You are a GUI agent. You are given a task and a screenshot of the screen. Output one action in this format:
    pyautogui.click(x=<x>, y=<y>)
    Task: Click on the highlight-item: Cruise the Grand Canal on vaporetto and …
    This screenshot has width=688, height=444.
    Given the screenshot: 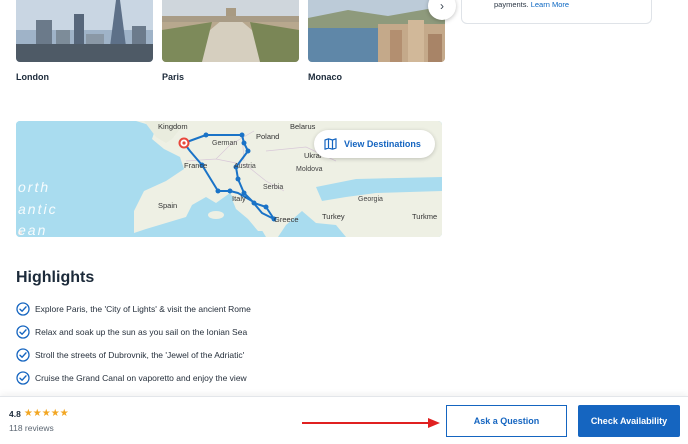 What is the action you would take?
    pyautogui.click(x=131, y=378)
    